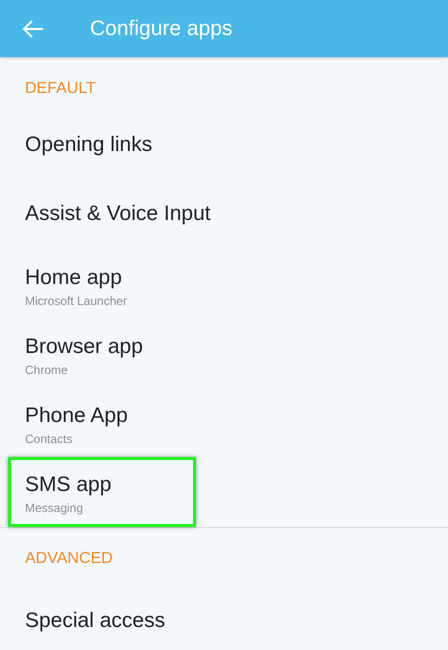 This screenshot has width=448, height=650. I want to click on settings-item: Home app Microsoft Launcher, so click(224, 282).